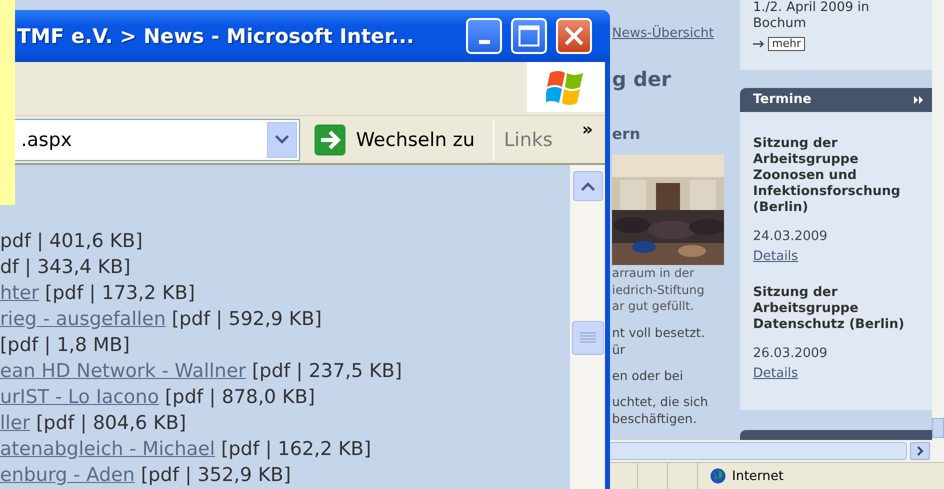 The width and height of the screenshot is (944, 489). I want to click on minimize-icon, so click(484, 42).